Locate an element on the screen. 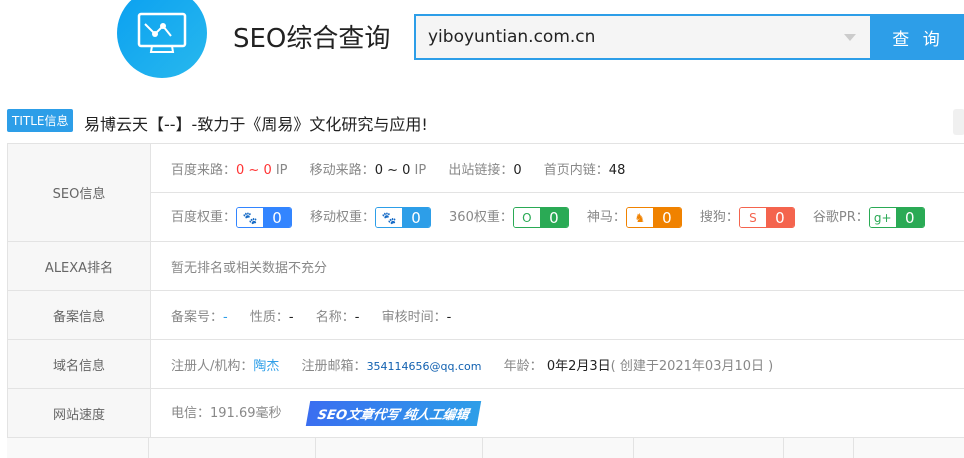 Image resolution: width=964 pixels, height=458 pixels. weight-label: 移动权重： is located at coordinates (342, 217).